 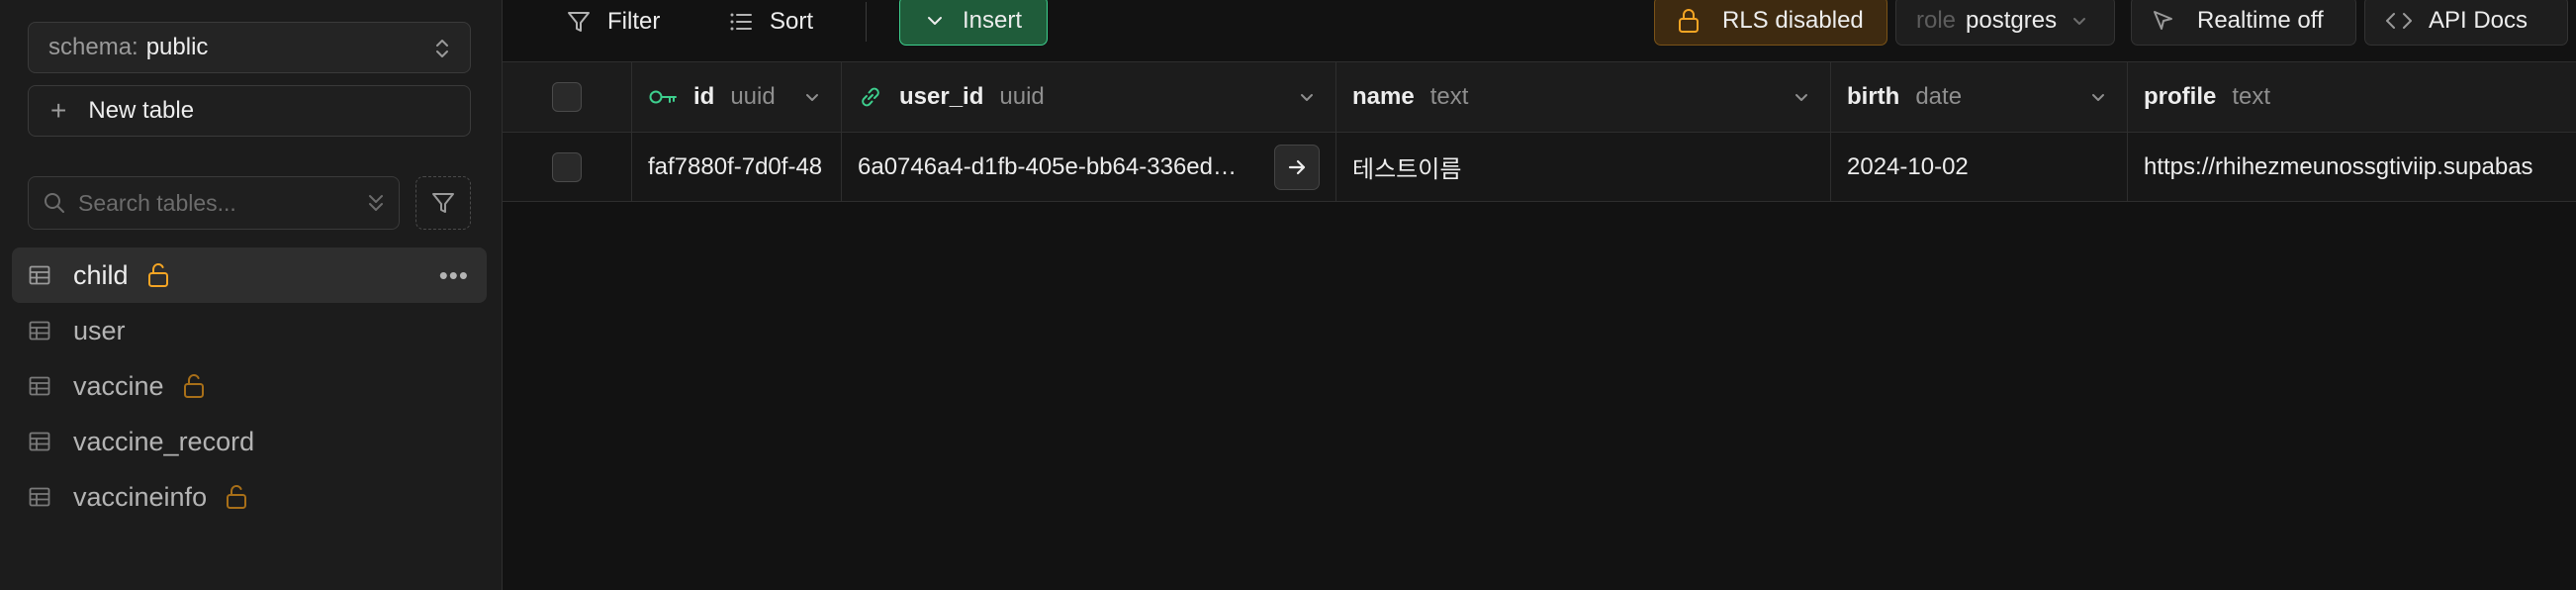 I want to click on table-item-label: vaccineinfo, so click(x=141, y=496).